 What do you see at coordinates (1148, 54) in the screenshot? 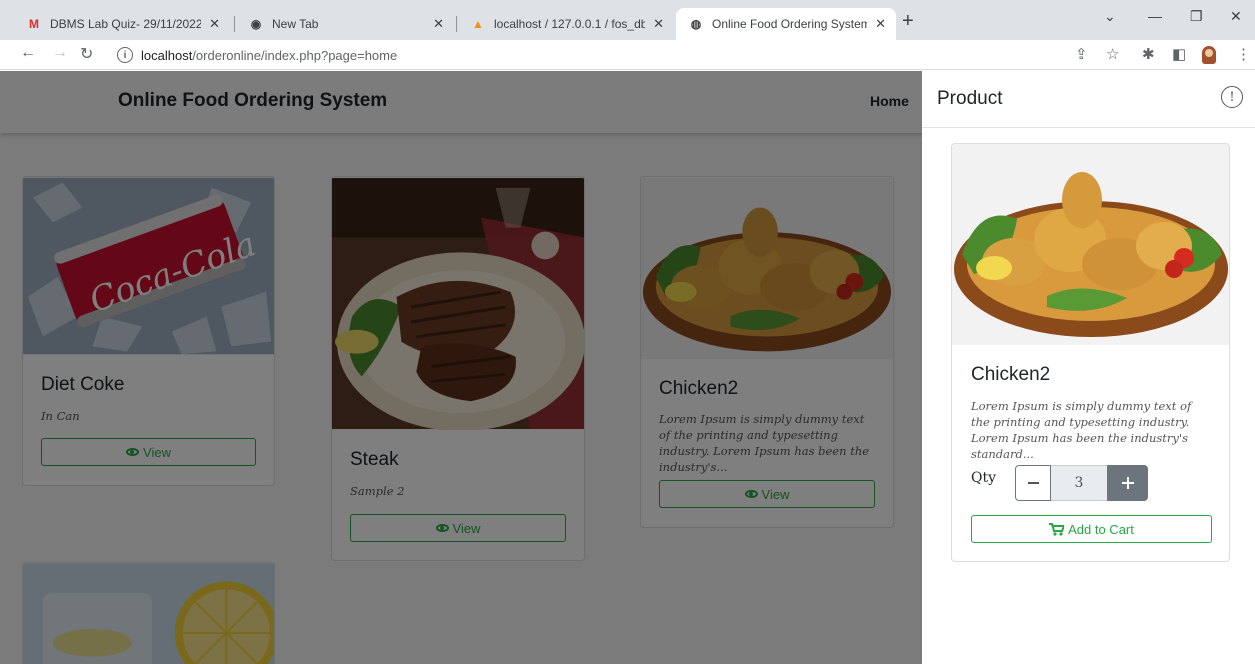
I see `extensions-icon: ✱` at bounding box center [1148, 54].